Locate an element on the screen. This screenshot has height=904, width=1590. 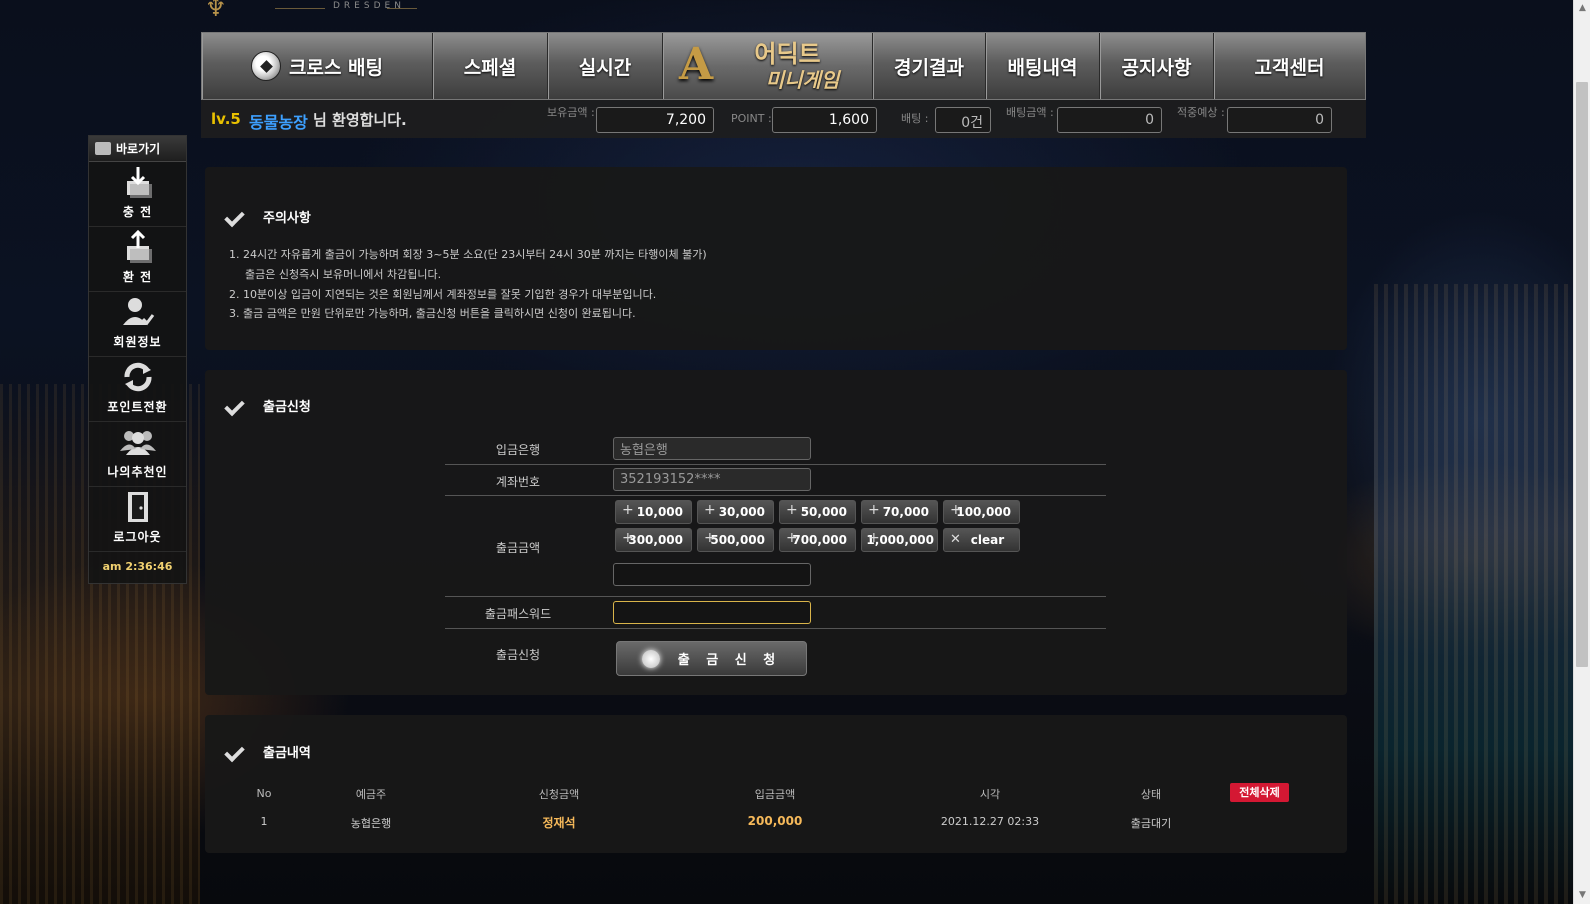
bet-amount-value: 0 is located at coordinates (1109, 120).